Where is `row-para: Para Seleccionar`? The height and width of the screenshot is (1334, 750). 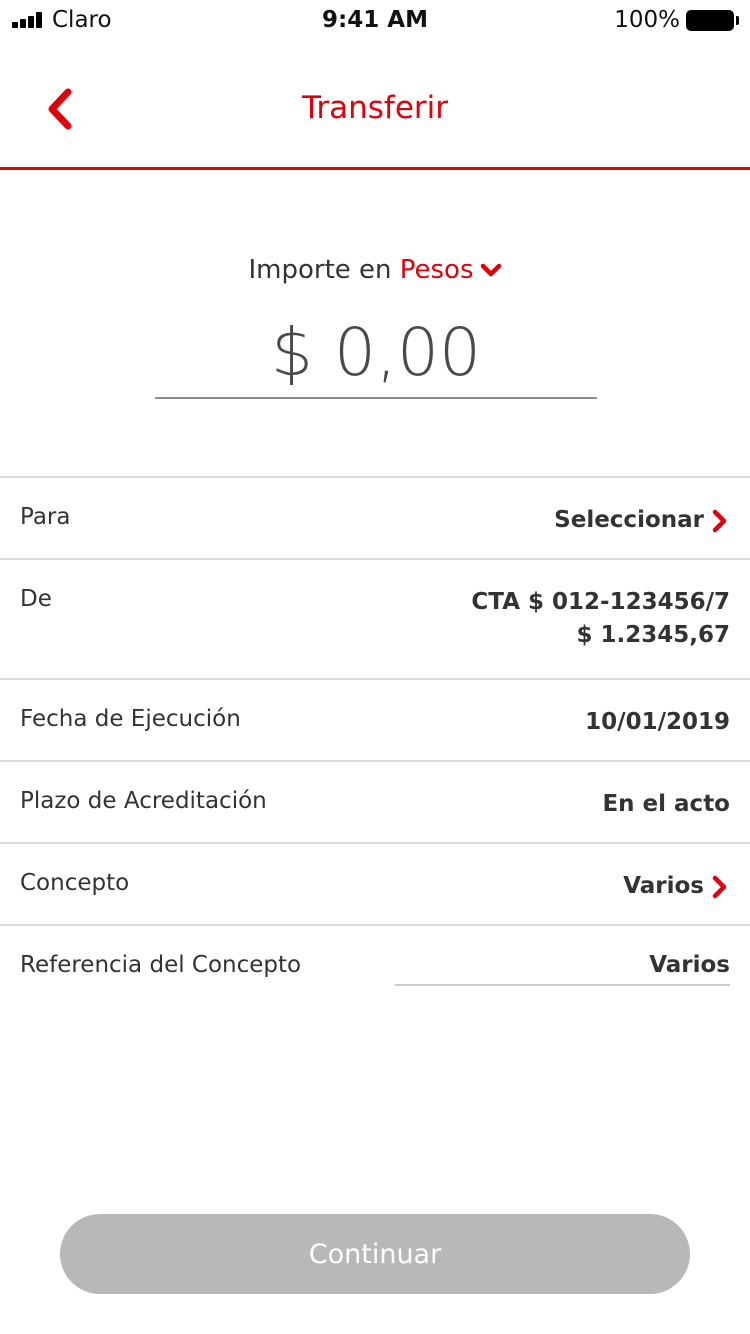
row-para: Para Seleccionar is located at coordinates (375, 517).